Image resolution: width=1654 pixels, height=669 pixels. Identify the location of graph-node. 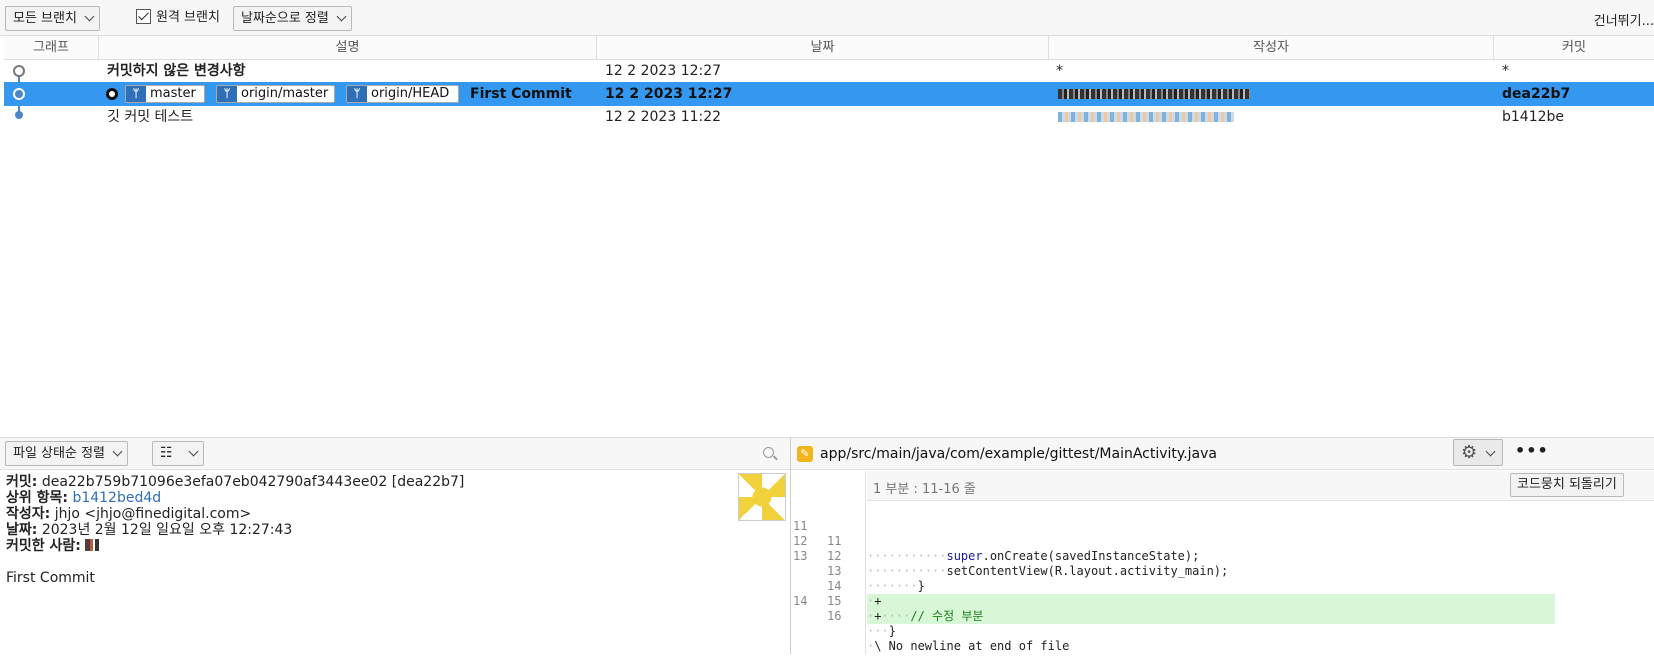
(19, 115).